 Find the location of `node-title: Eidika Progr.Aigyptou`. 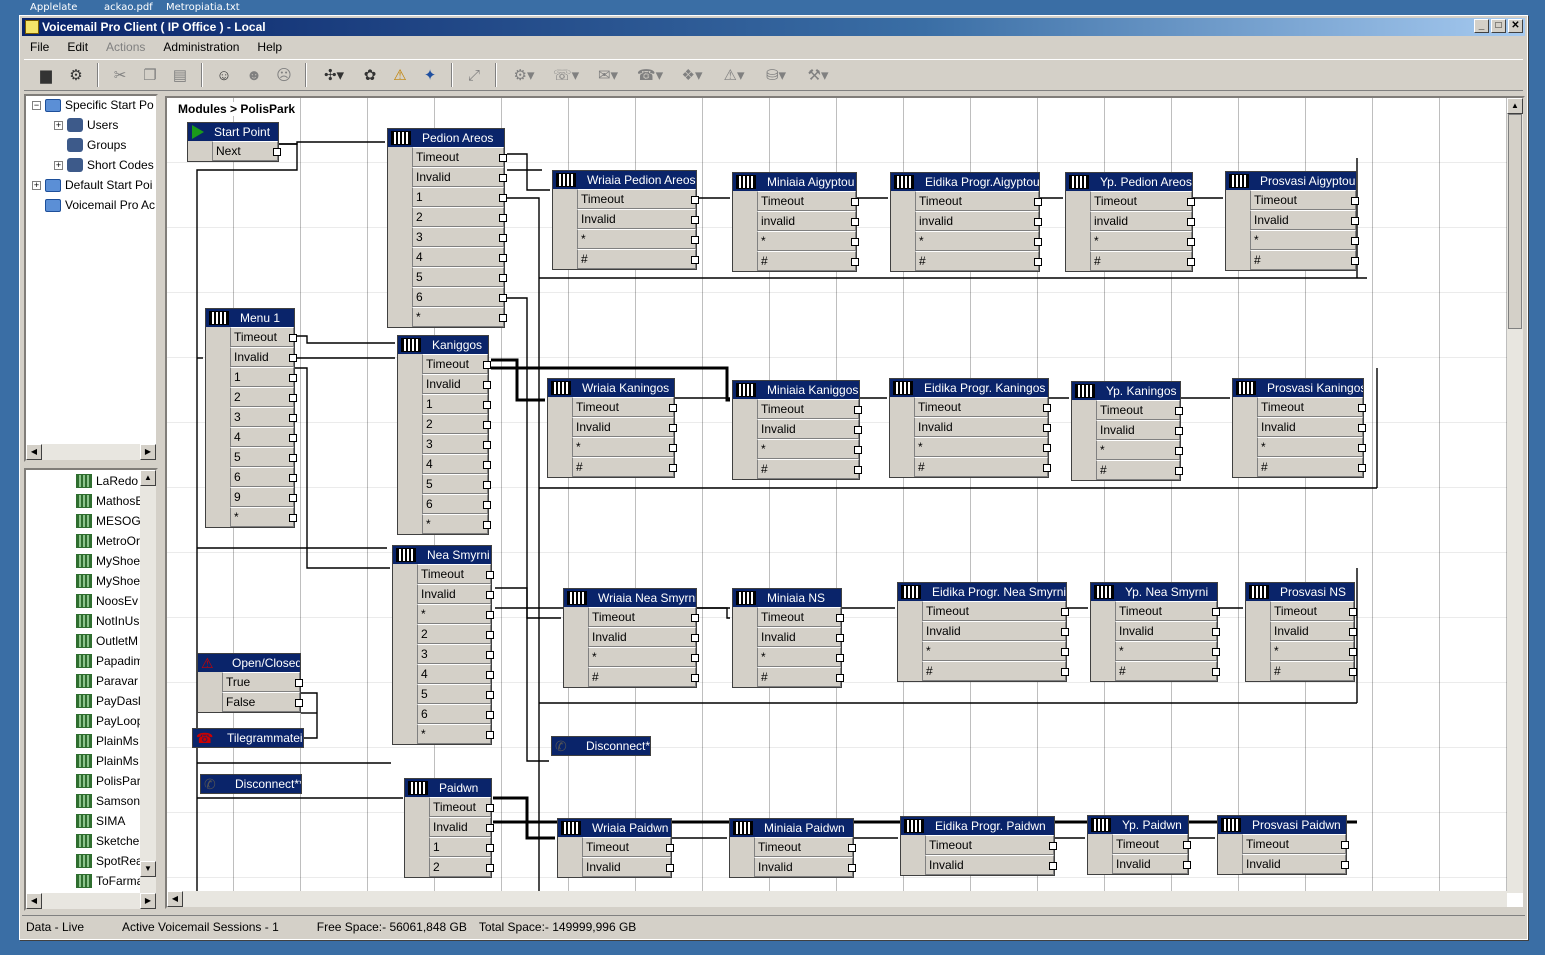

node-title: Eidika Progr.Aigyptou is located at coordinates (965, 182).